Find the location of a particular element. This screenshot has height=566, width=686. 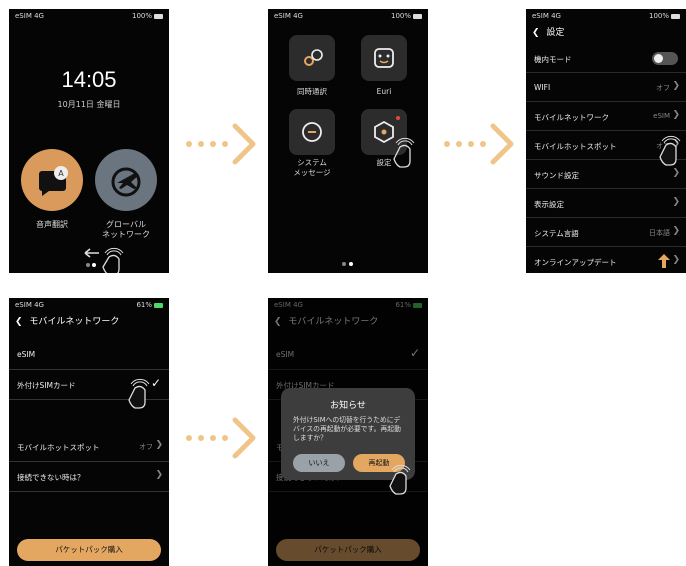

update-arrow-icon is located at coordinates (664, 261).